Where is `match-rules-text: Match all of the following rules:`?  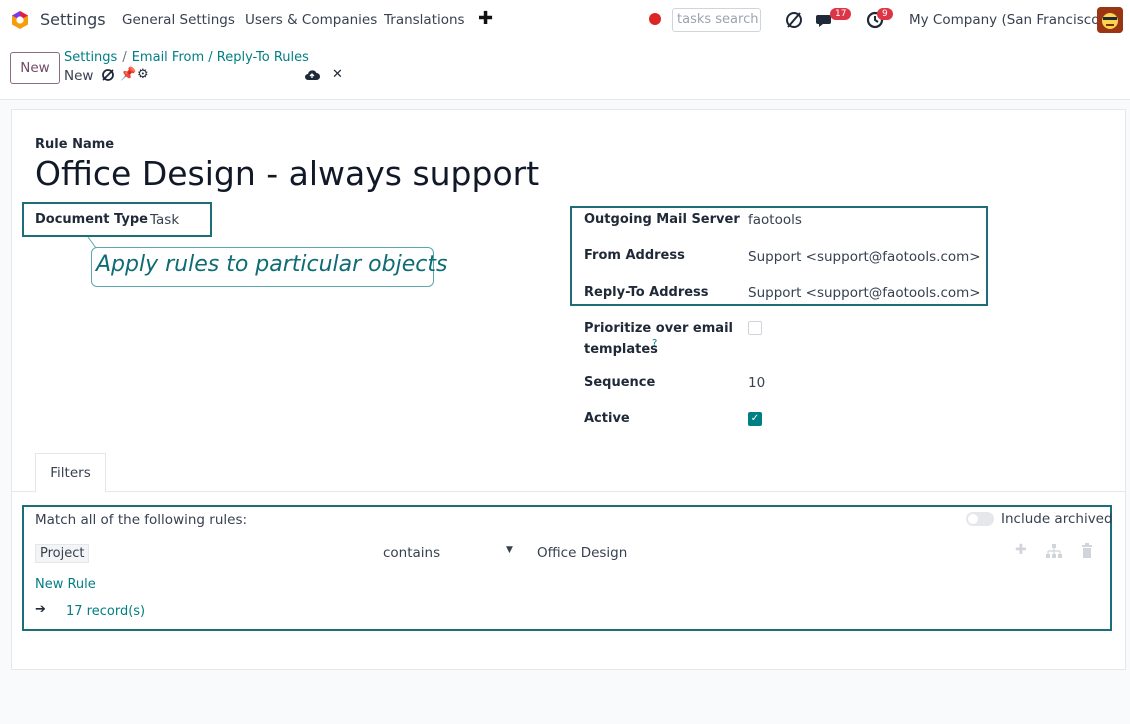 match-rules-text: Match all of the following rules: is located at coordinates (141, 520).